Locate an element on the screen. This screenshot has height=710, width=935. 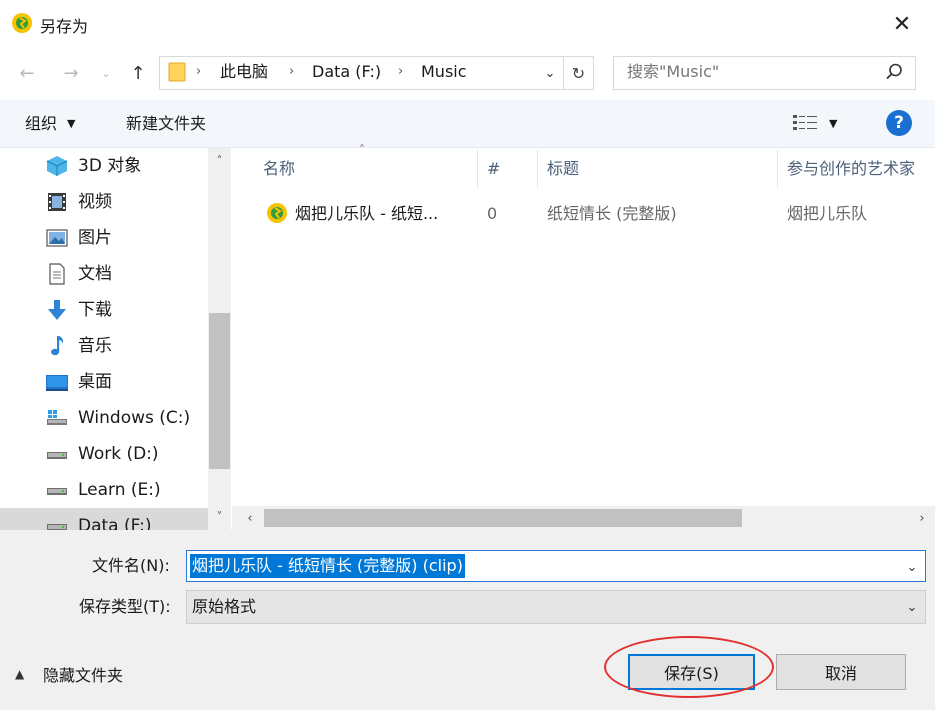
new-folder-button: 新建文件夹 is located at coordinates (166, 124).